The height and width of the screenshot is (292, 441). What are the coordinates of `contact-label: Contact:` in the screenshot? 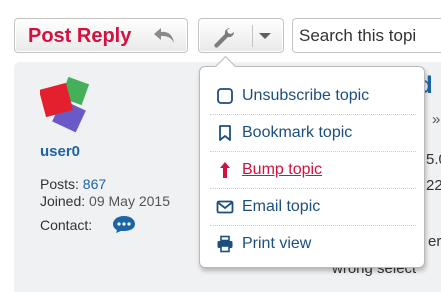 It's located at (66, 225).